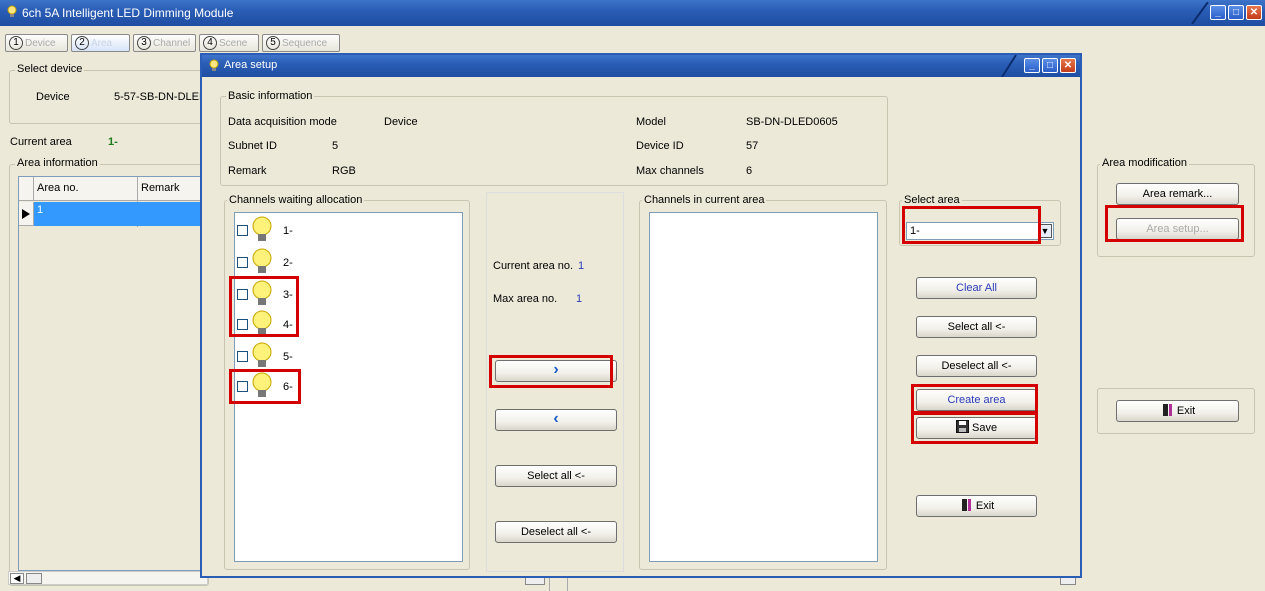 The image size is (1265, 591). What do you see at coordinates (1176, 210) in the screenshot?
I see `area-modification-group` at bounding box center [1176, 210].